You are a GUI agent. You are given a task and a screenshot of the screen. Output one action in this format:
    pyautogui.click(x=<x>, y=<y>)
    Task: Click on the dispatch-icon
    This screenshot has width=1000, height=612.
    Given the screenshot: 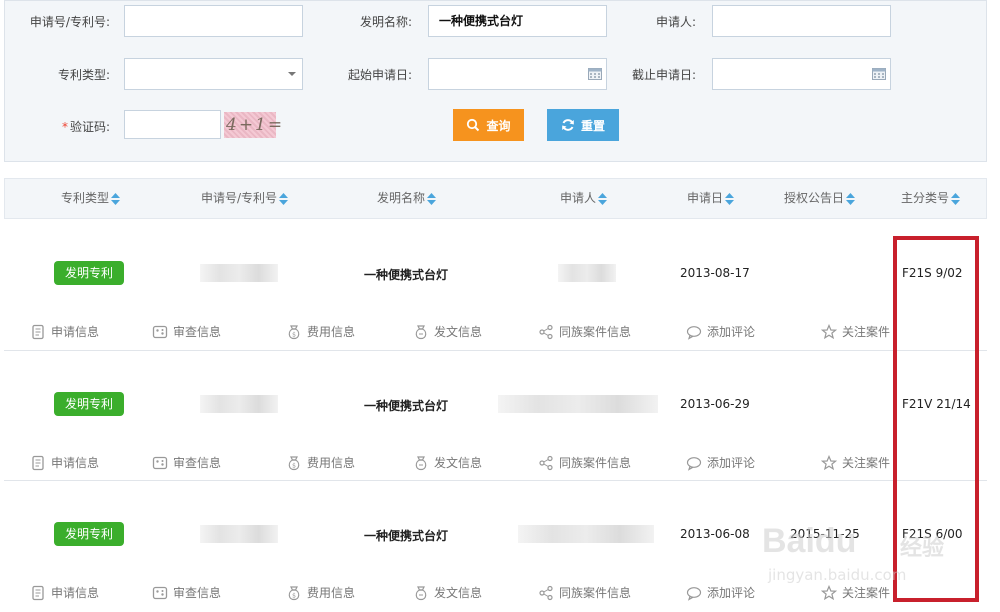 What is the action you would take?
    pyautogui.click(x=421, y=462)
    